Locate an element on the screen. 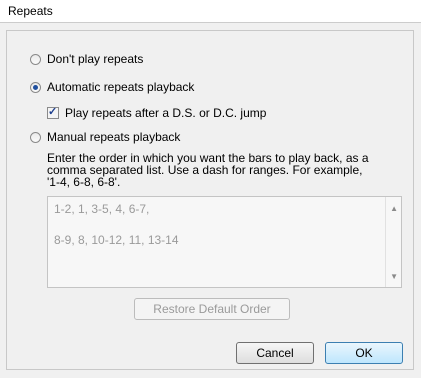  cancel-button: Cancel is located at coordinates (275, 353).